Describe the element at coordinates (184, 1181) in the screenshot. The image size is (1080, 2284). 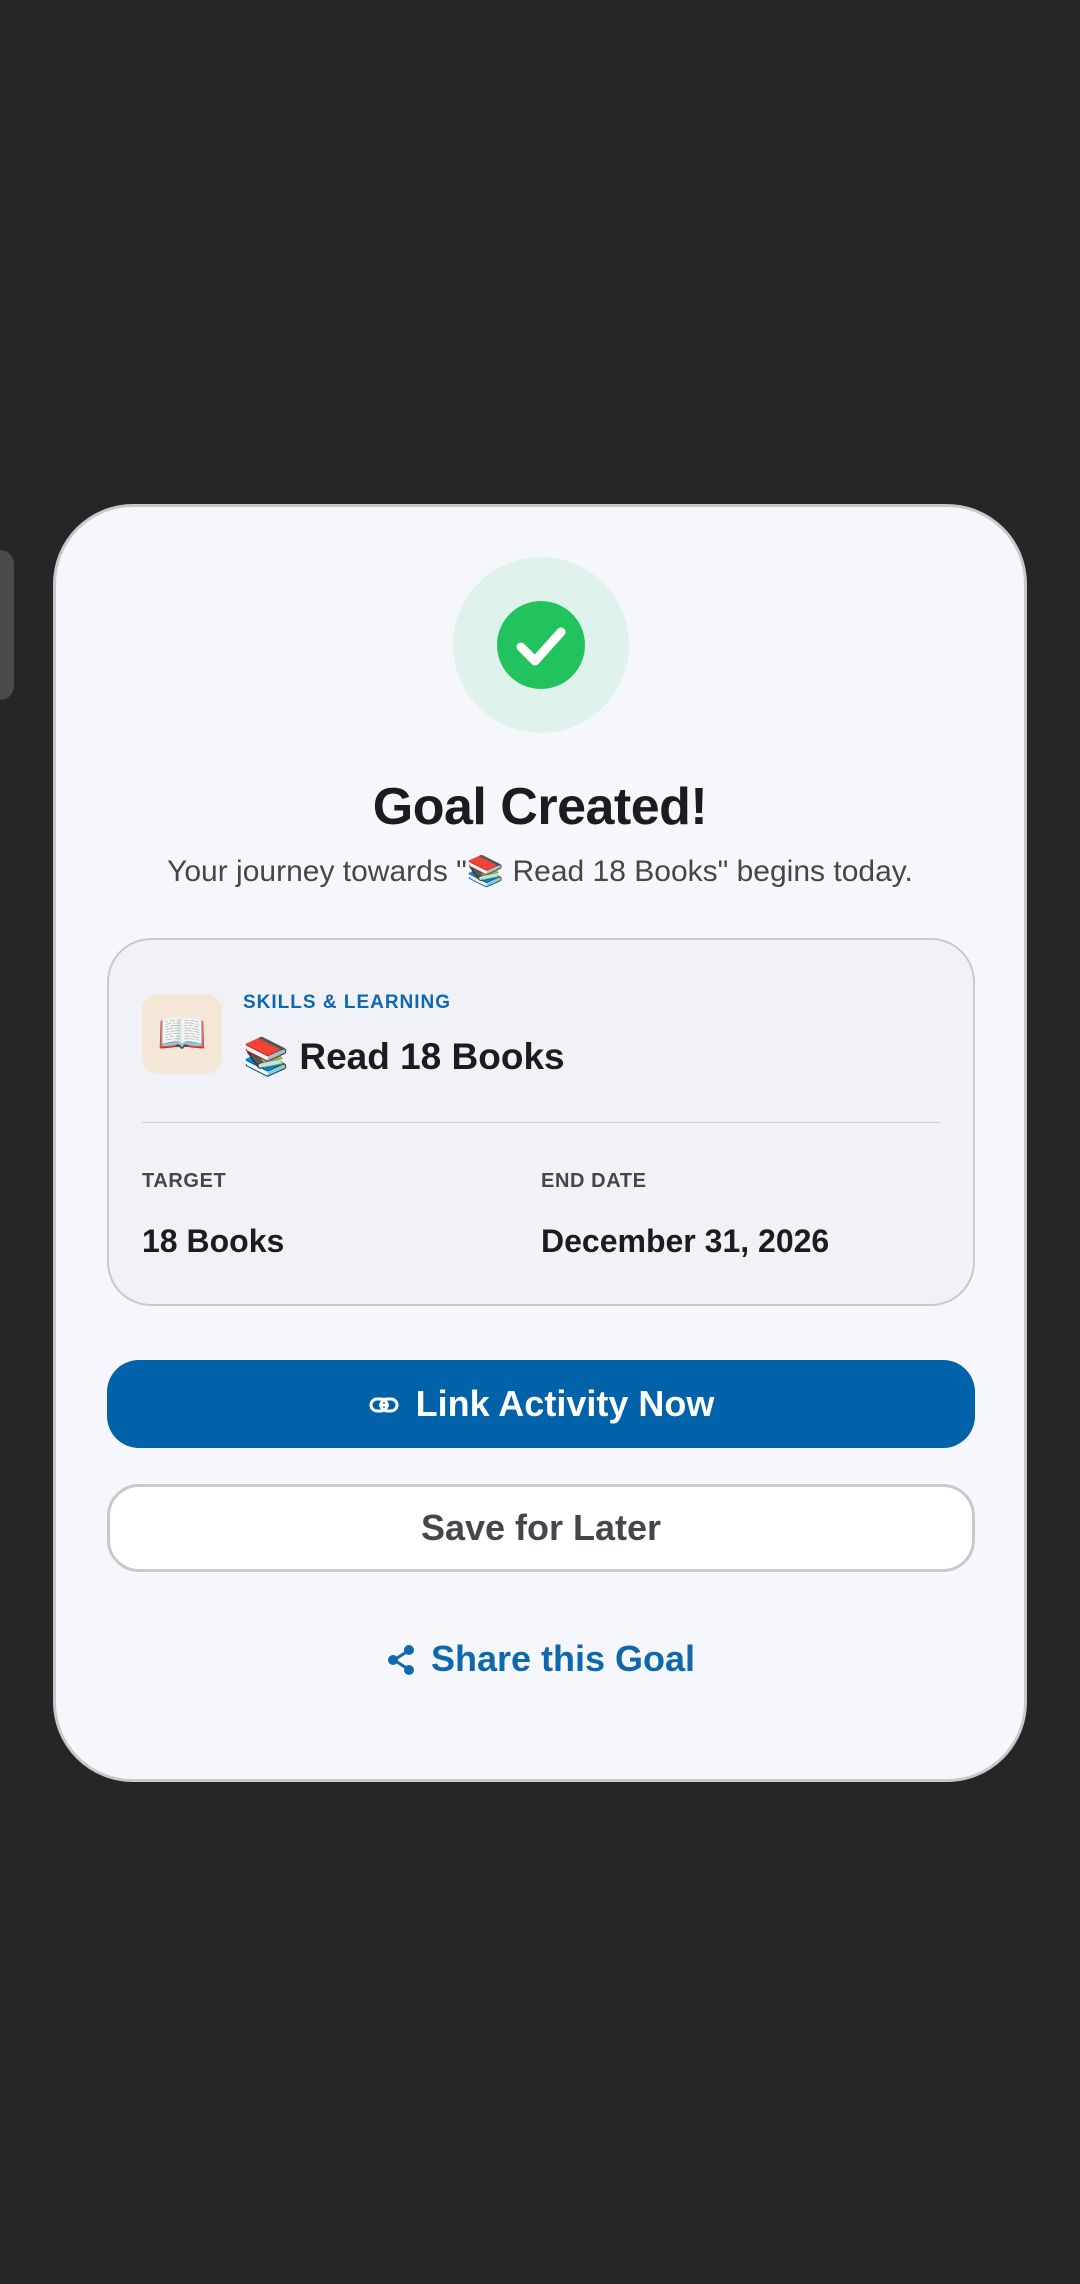
I see `target-label: TARGET` at that location.